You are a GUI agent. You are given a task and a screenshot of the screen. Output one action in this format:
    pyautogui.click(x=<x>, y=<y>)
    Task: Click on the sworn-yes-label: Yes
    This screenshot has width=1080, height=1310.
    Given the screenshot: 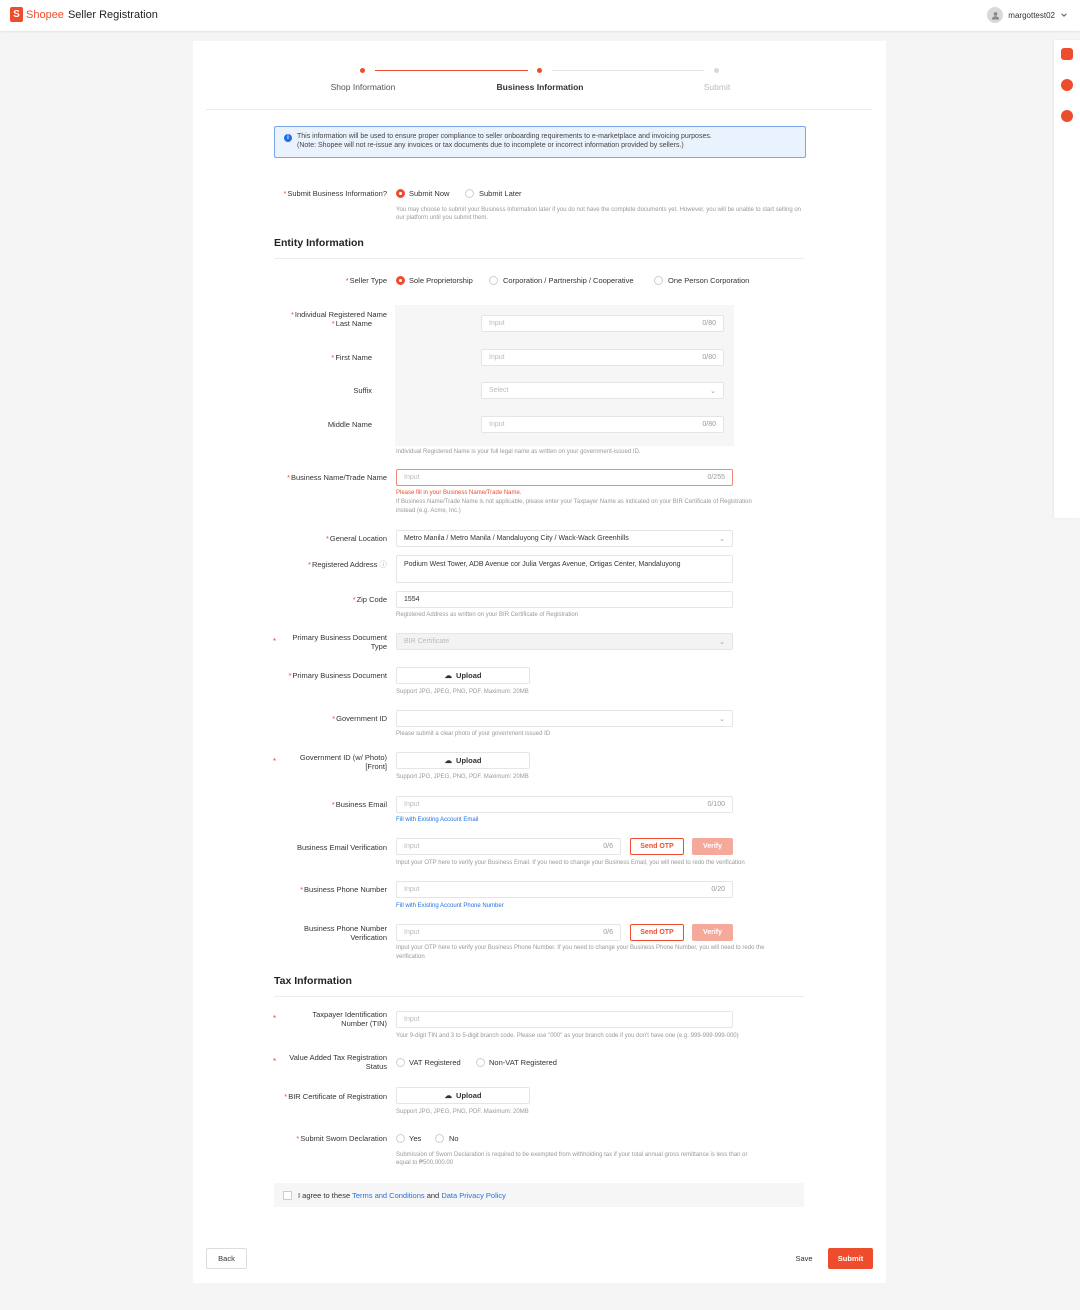 What is the action you would take?
    pyautogui.click(x=415, y=1138)
    